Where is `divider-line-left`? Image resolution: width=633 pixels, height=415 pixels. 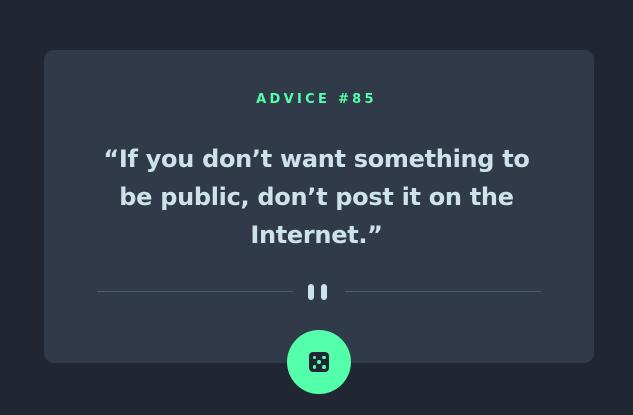
divider-line-left is located at coordinates (195, 291).